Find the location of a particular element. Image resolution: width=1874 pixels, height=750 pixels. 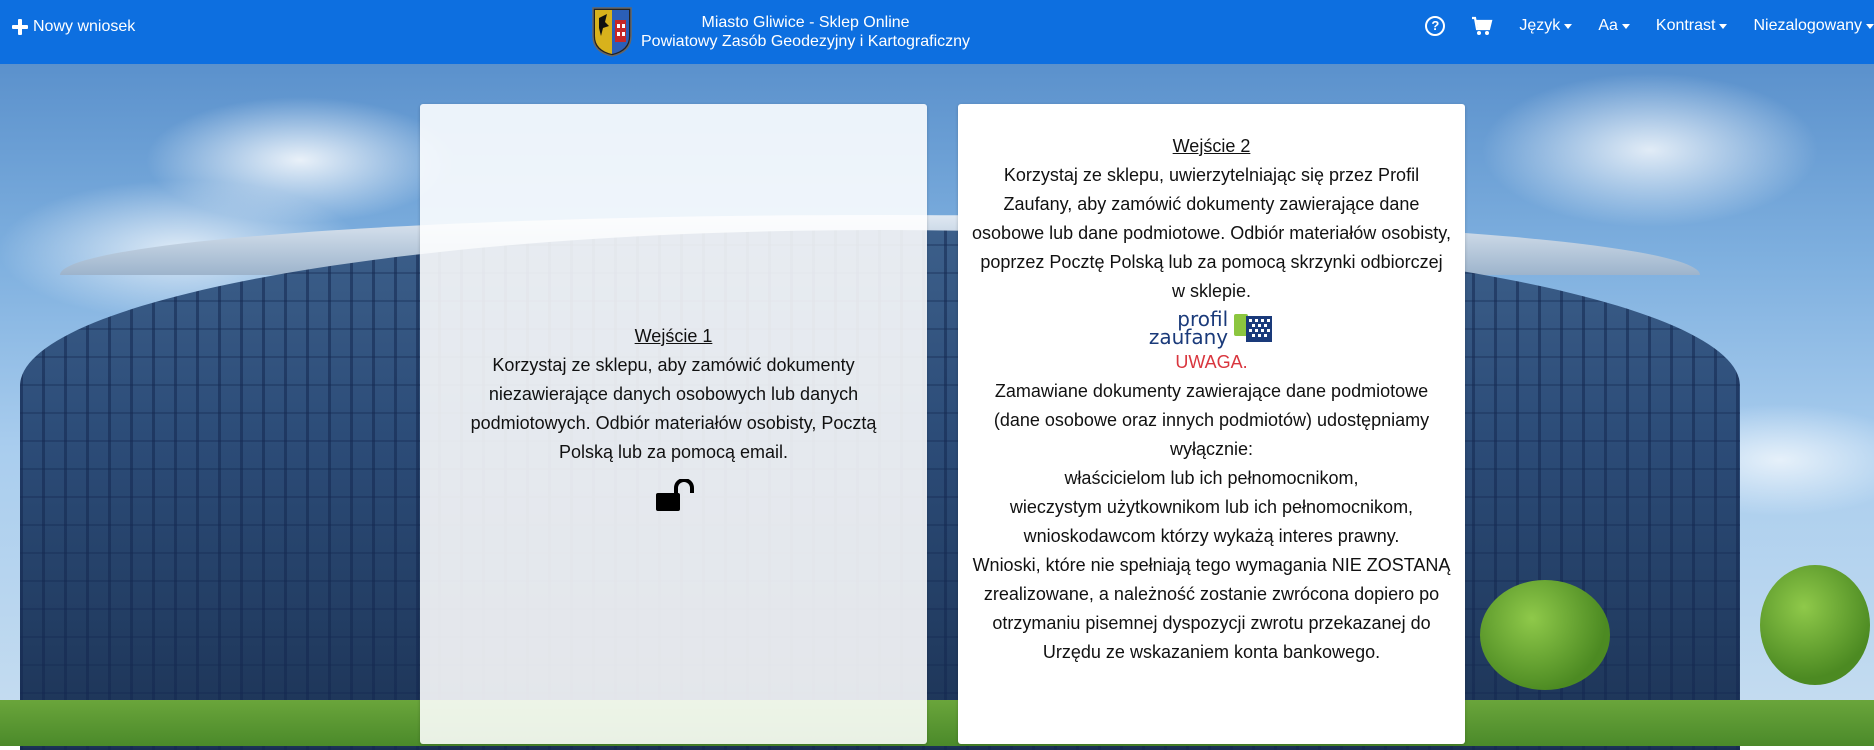

language-dropdown: Język is located at coordinates (1546, 26).